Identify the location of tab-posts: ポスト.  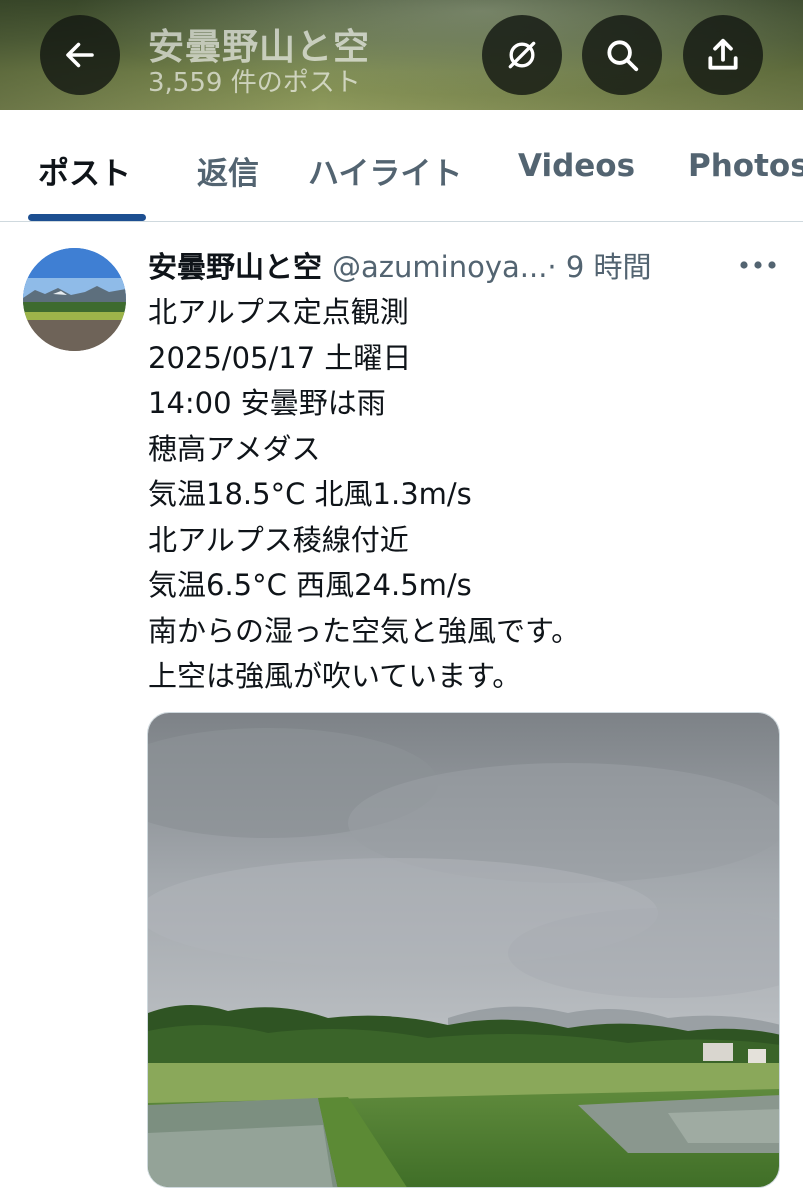
(84, 170).